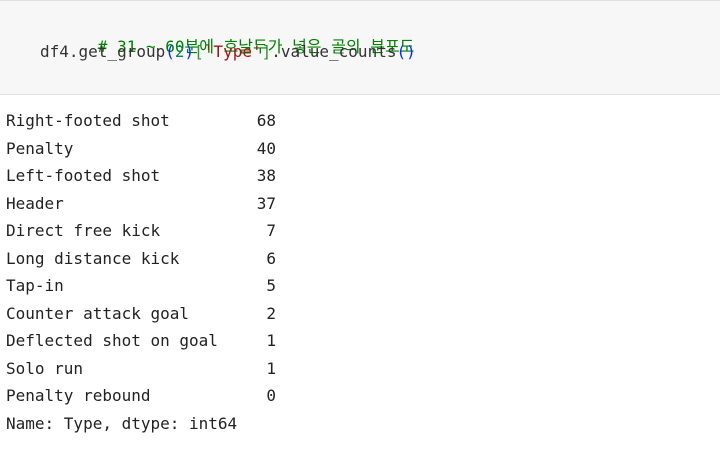  I want to click on output-row-count: 40, so click(266, 148).